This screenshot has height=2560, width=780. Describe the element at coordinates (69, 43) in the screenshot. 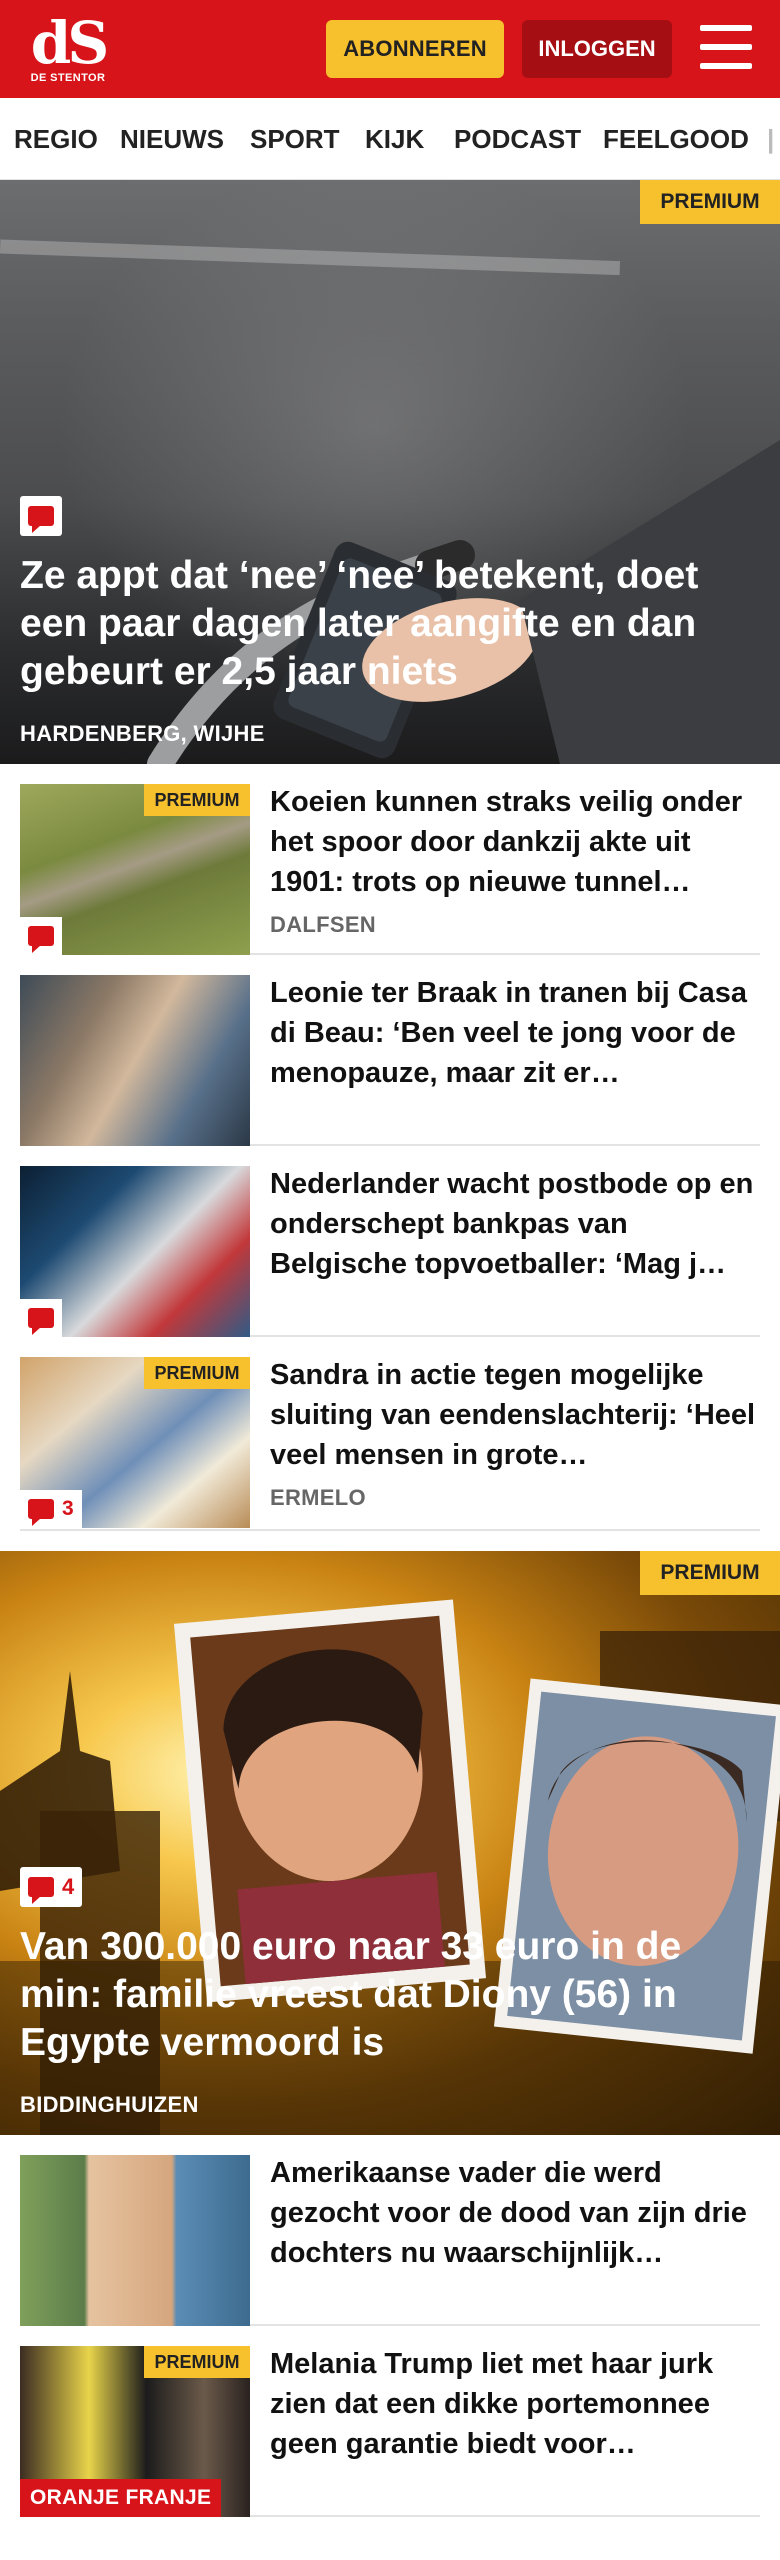

I see `logo-mark: dS` at that location.